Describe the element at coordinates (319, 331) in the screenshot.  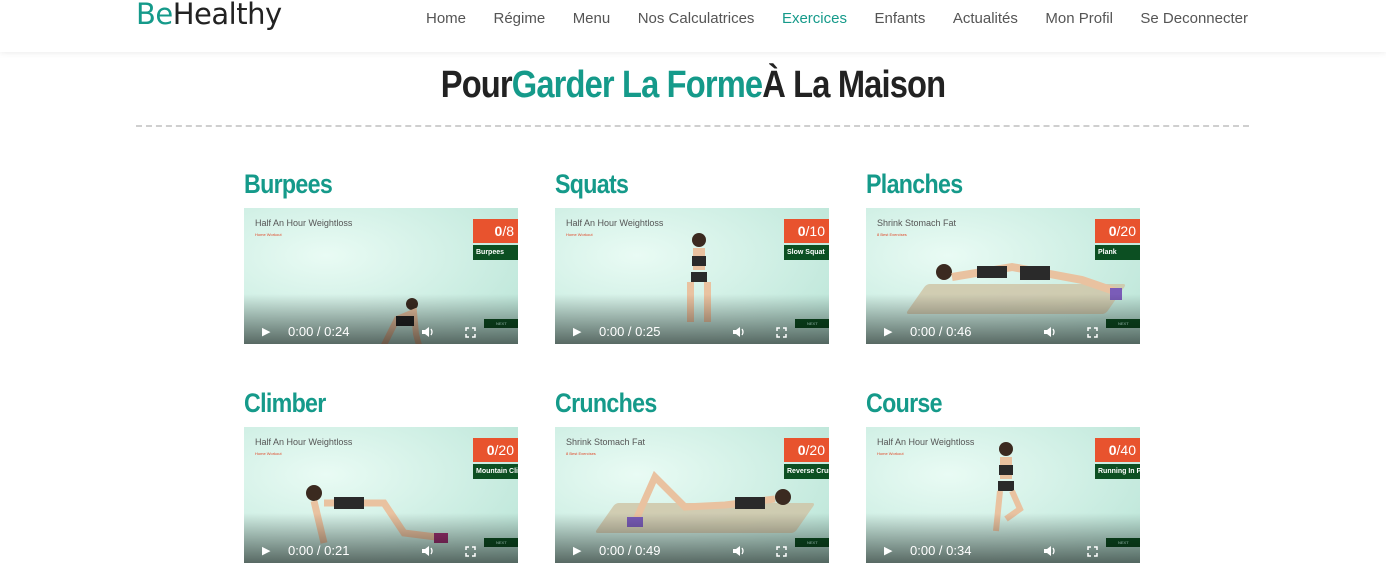
I see `video-time: 0:00 / 0:24` at that location.